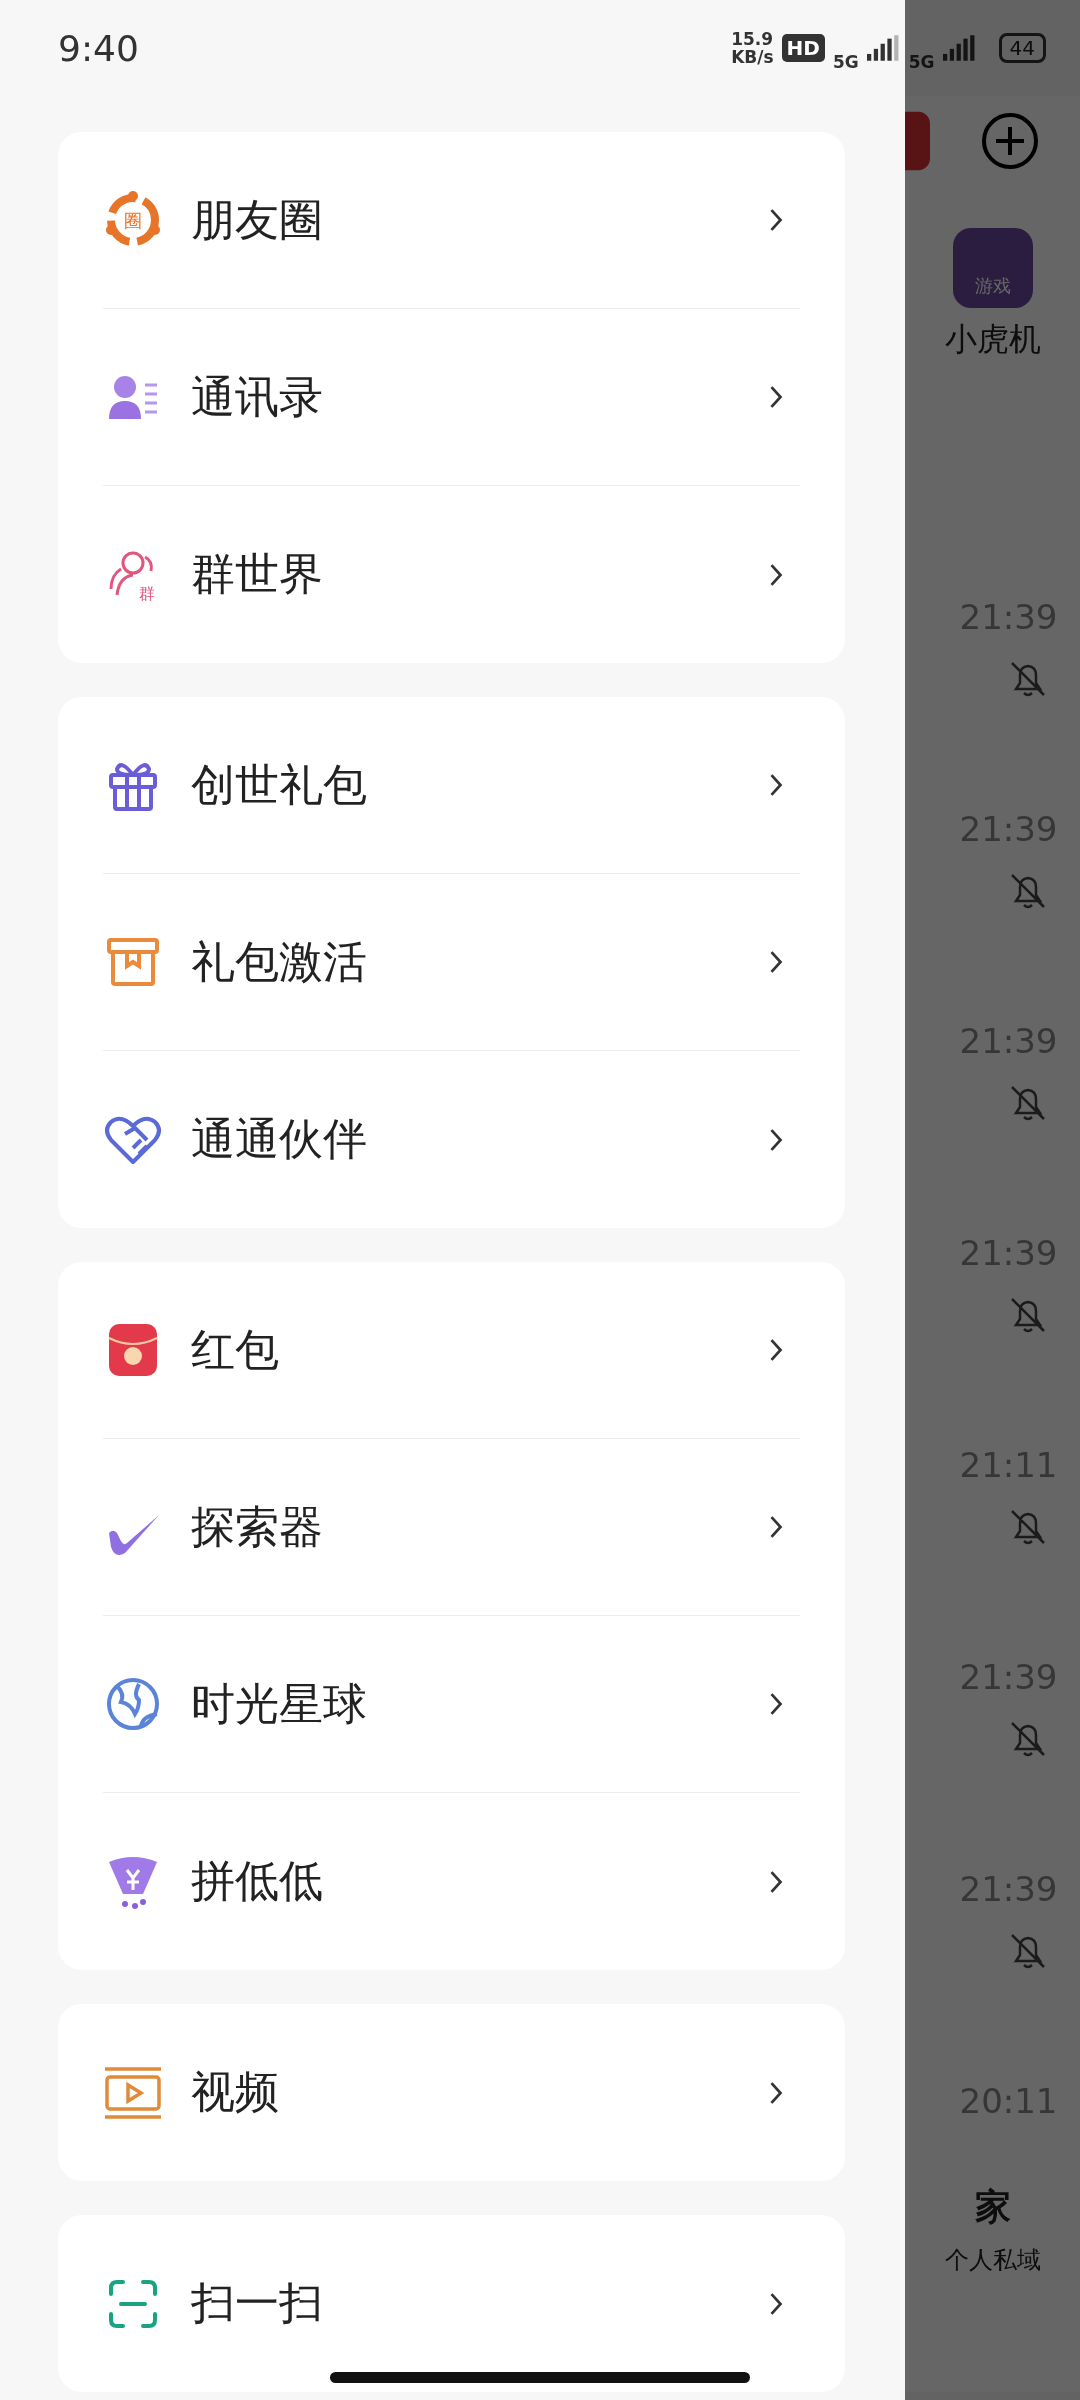 Image resolution: width=1080 pixels, height=2400 pixels. Describe the element at coordinates (257, 219) in the screenshot. I see `menu-label: 朋友圈` at that location.